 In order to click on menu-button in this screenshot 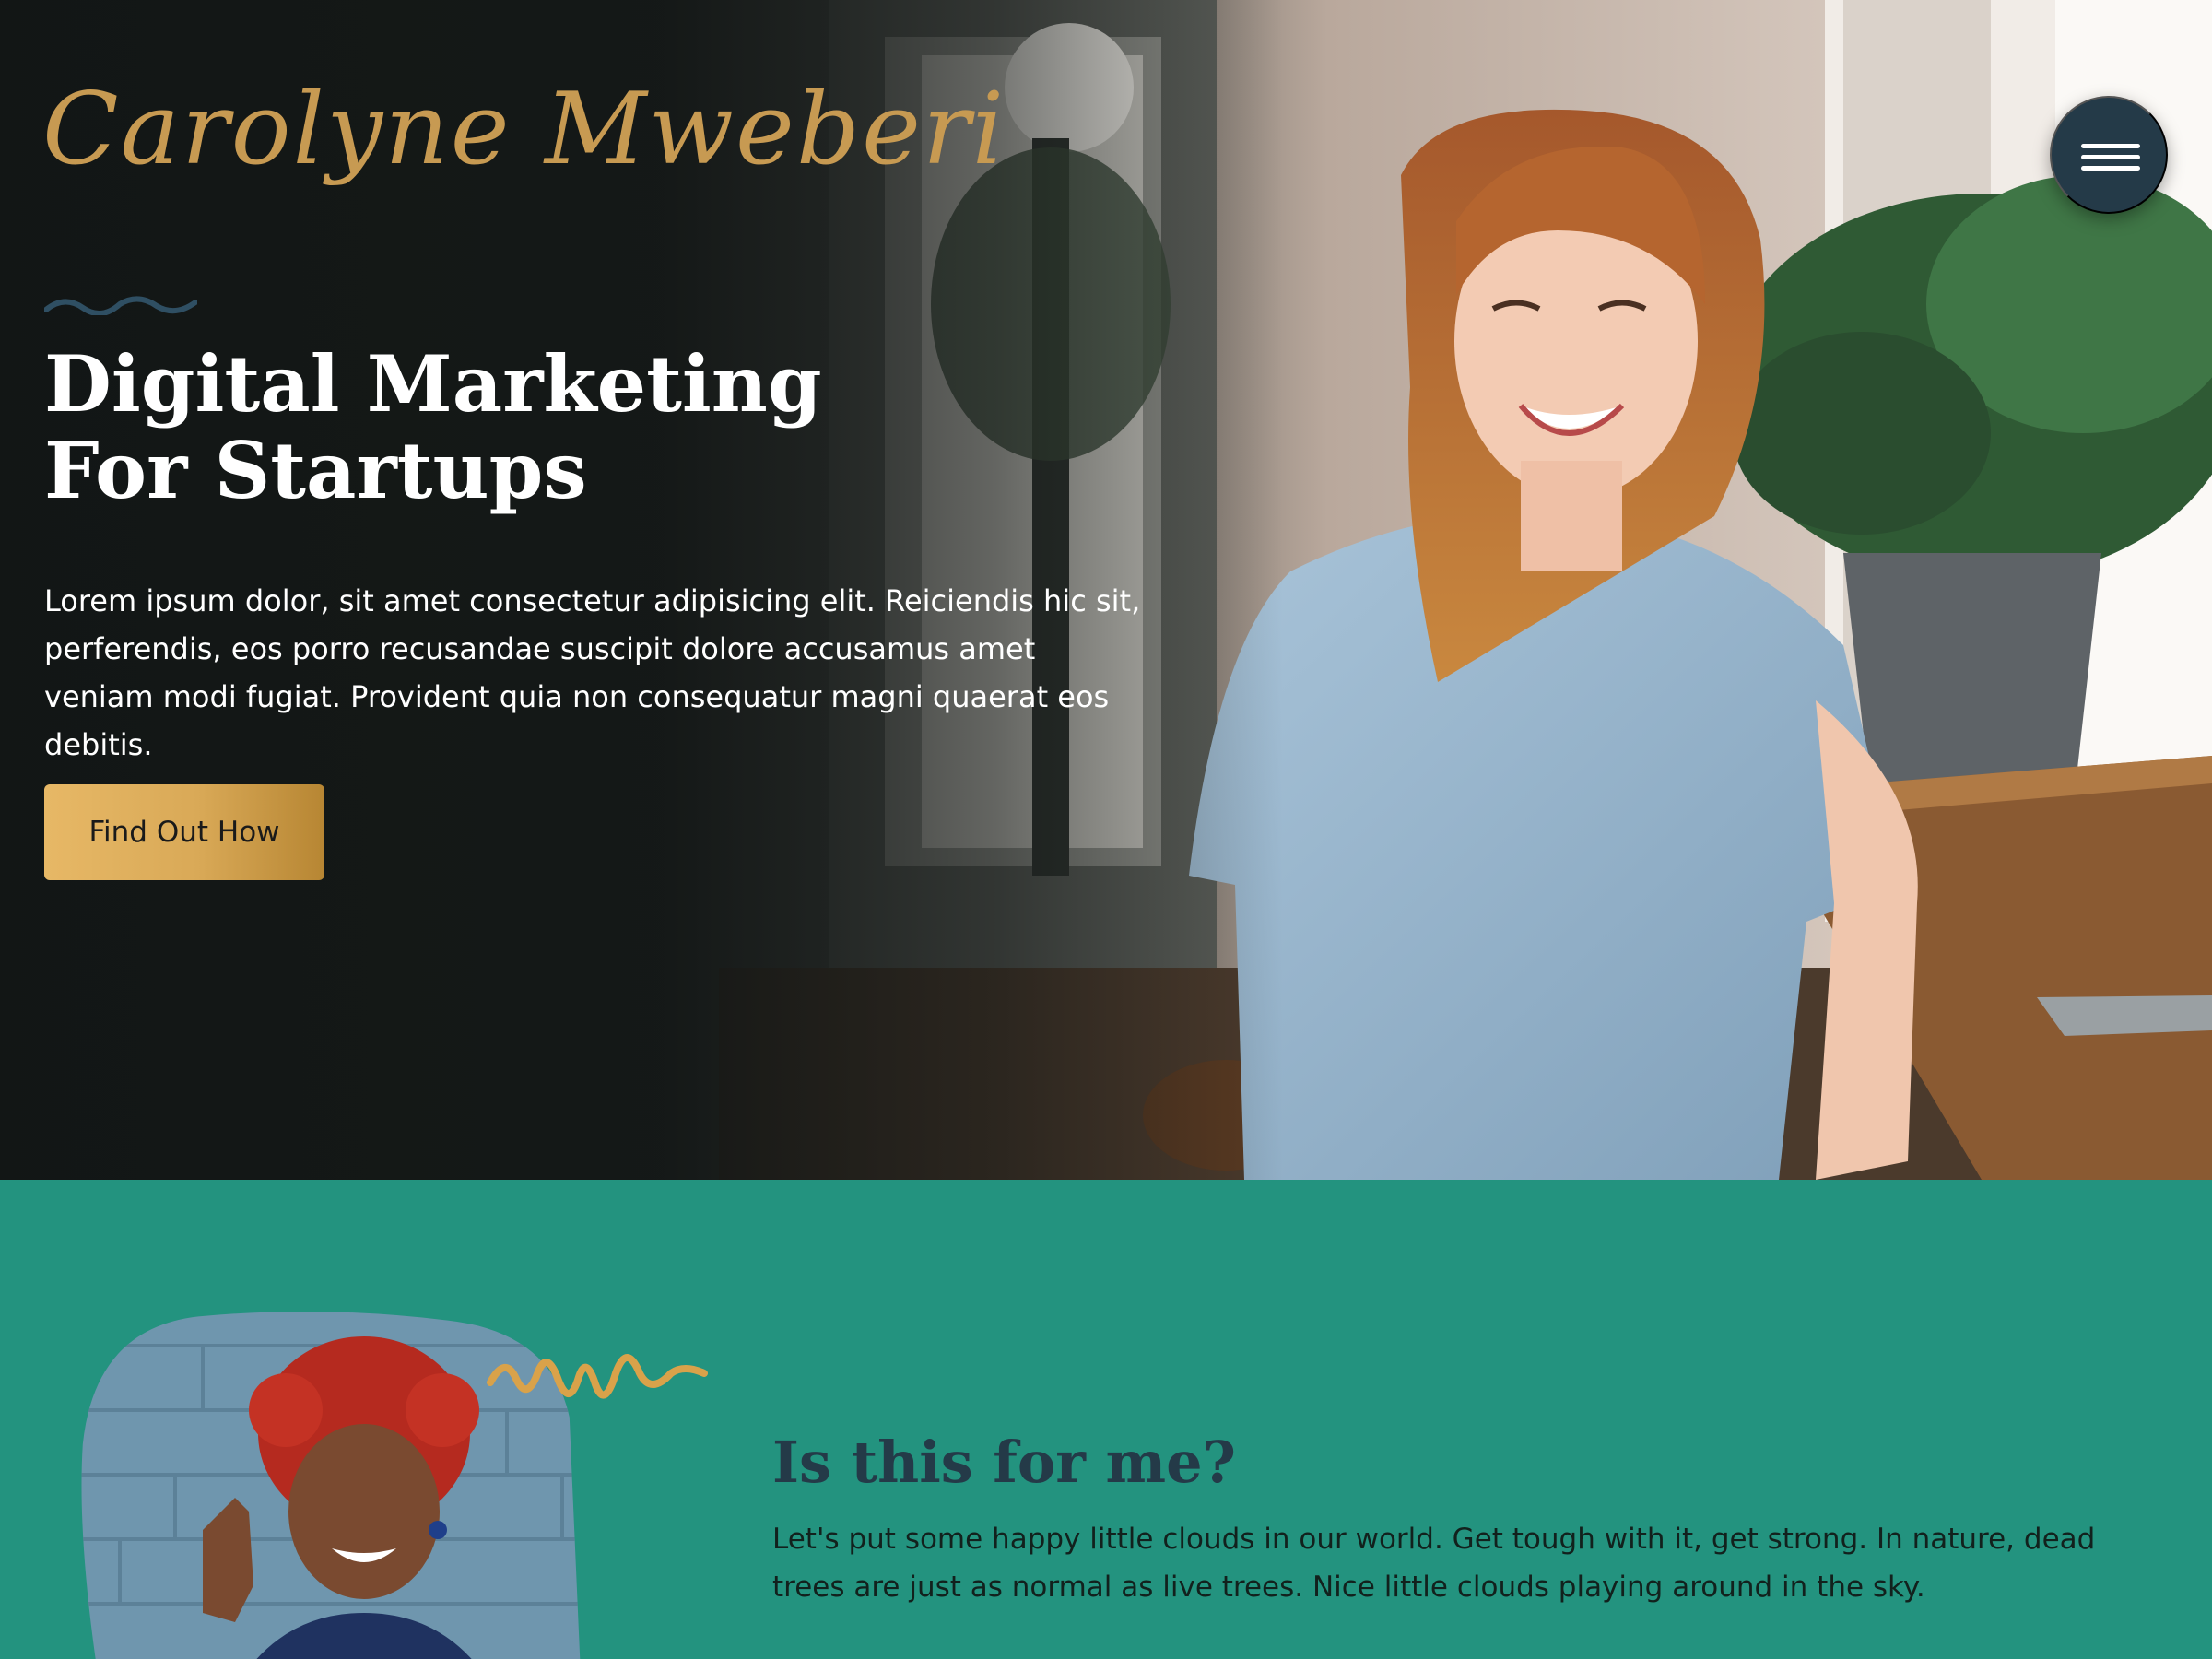, I will do `click(2109, 155)`.